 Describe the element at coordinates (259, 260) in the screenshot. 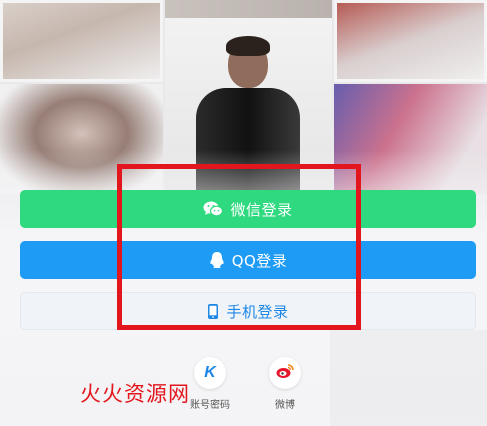

I see `qq-login-label: QQ登录` at that location.